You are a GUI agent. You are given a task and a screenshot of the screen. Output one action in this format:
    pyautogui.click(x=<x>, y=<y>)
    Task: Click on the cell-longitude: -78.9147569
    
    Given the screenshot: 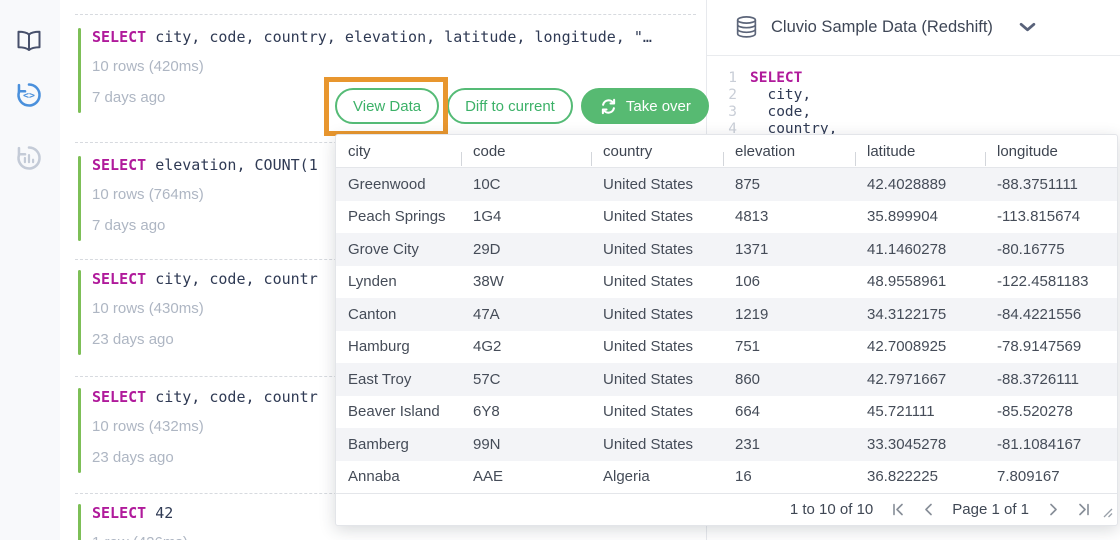 What is the action you would take?
    pyautogui.click(x=1039, y=347)
    